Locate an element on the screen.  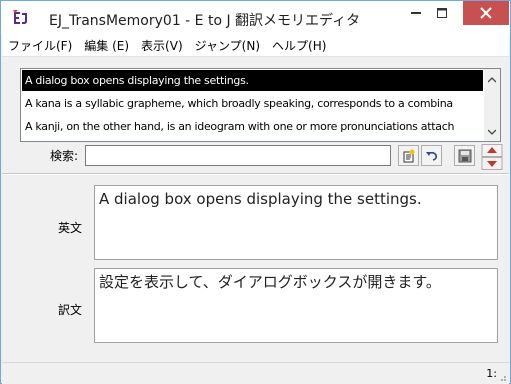
close-button is located at coordinates (486, 13).